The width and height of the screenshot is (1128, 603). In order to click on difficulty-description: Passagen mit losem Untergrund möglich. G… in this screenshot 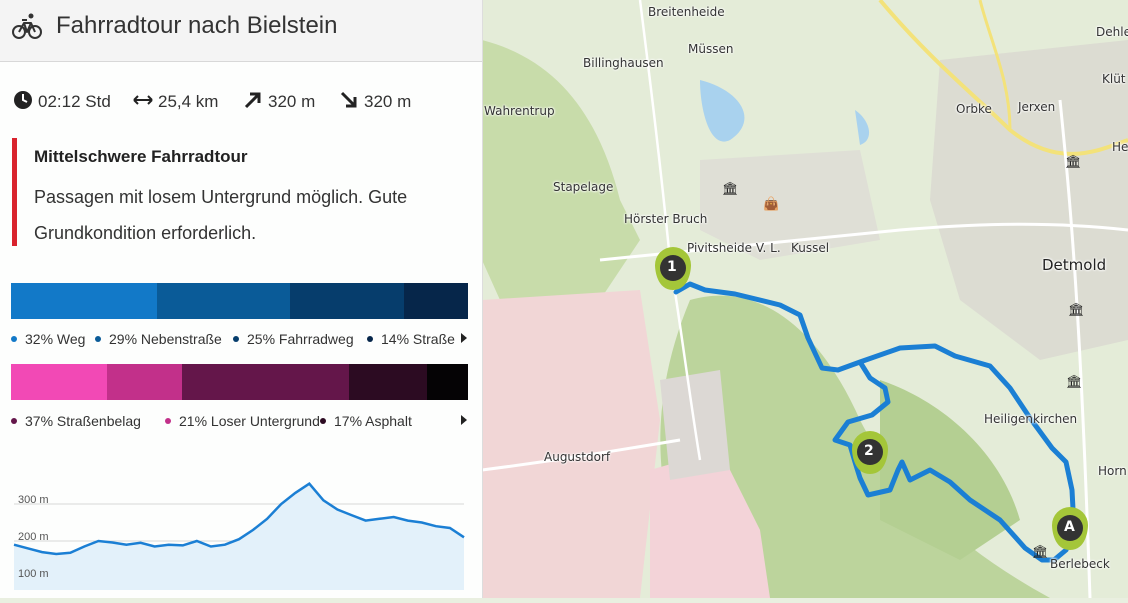, I will do `click(221, 215)`.